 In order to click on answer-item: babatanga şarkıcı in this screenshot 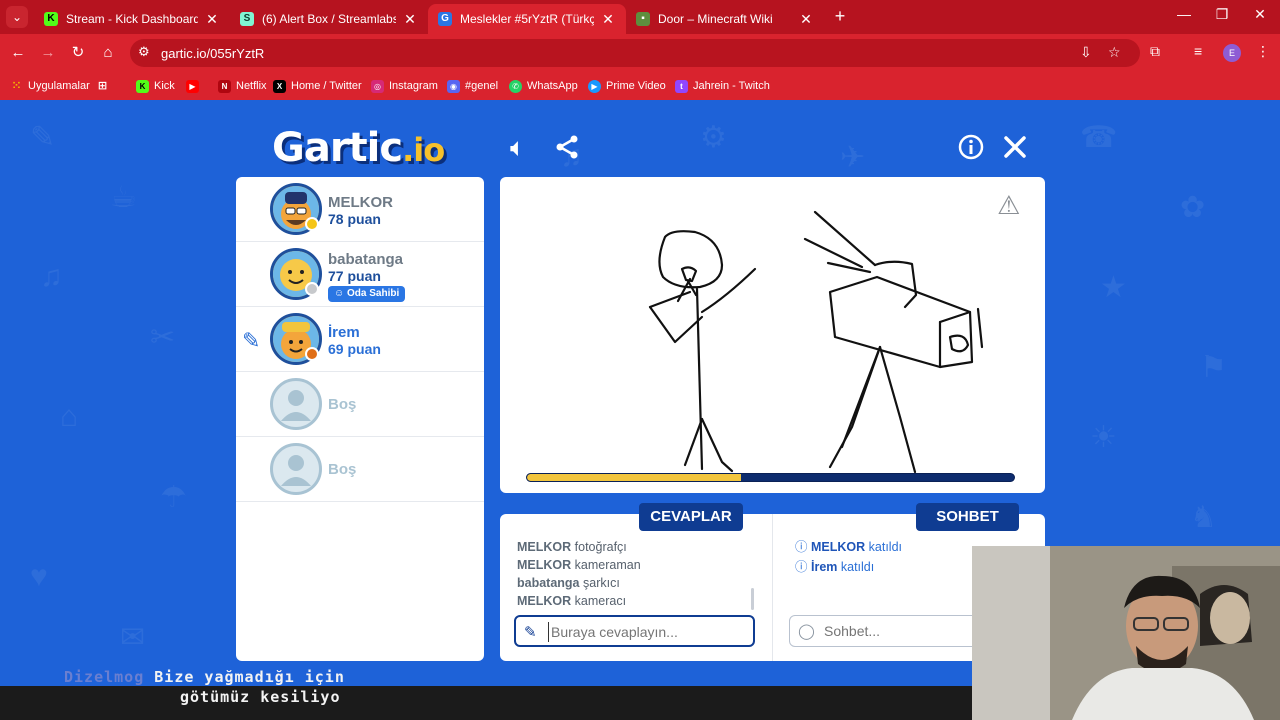, I will do `click(568, 583)`.